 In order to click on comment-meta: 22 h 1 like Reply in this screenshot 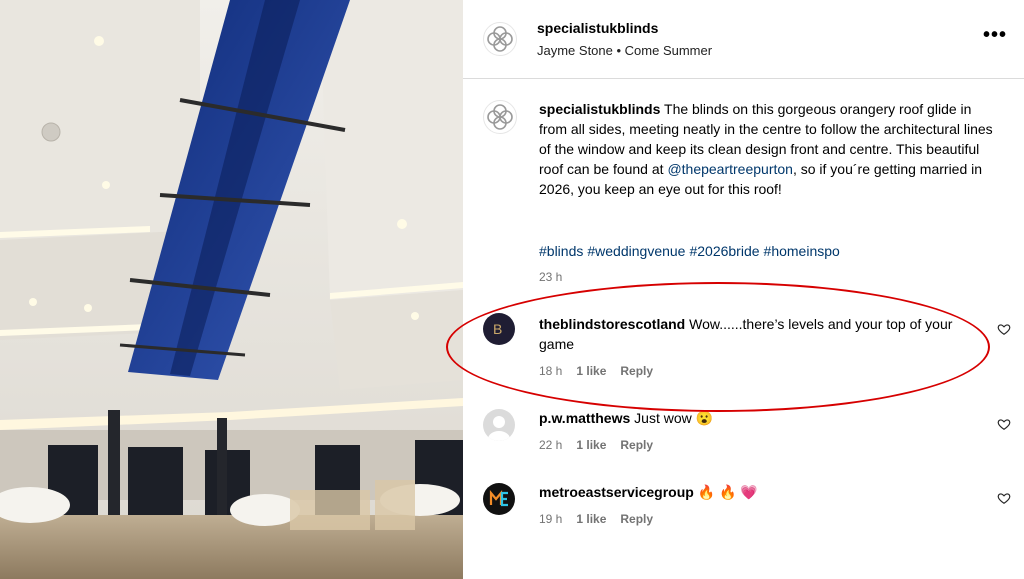, I will do `click(603, 445)`.